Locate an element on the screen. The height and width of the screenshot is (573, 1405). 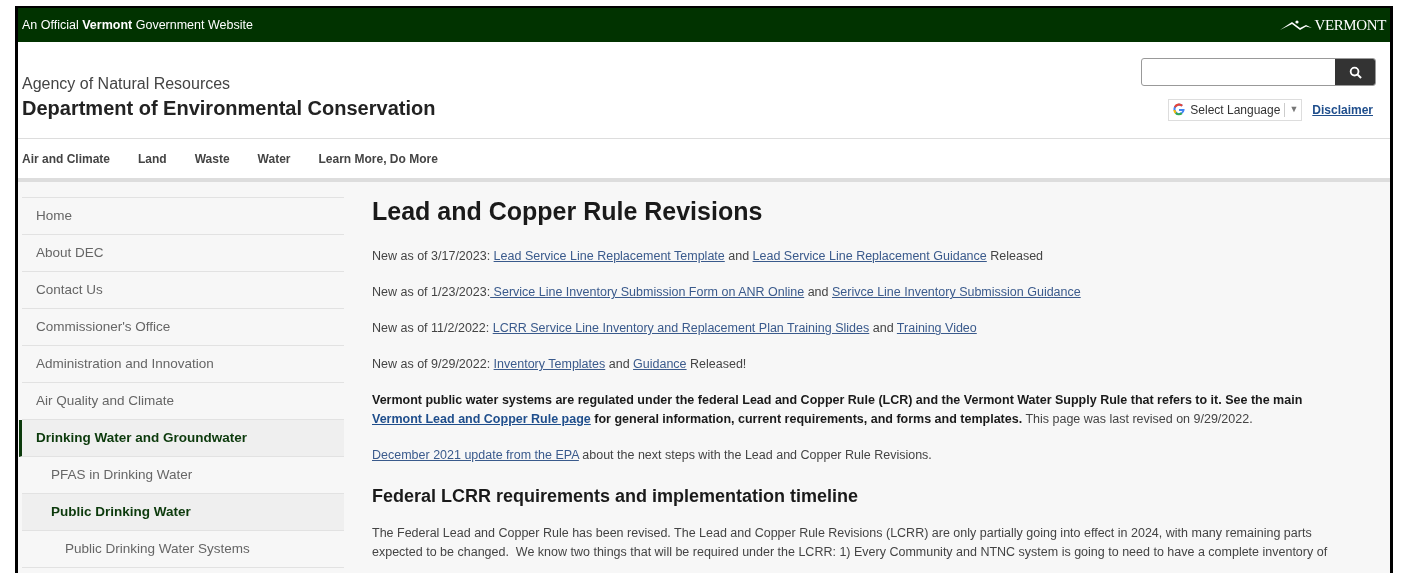
sidebar-item: Public Drinking Water is located at coordinates (183, 512).